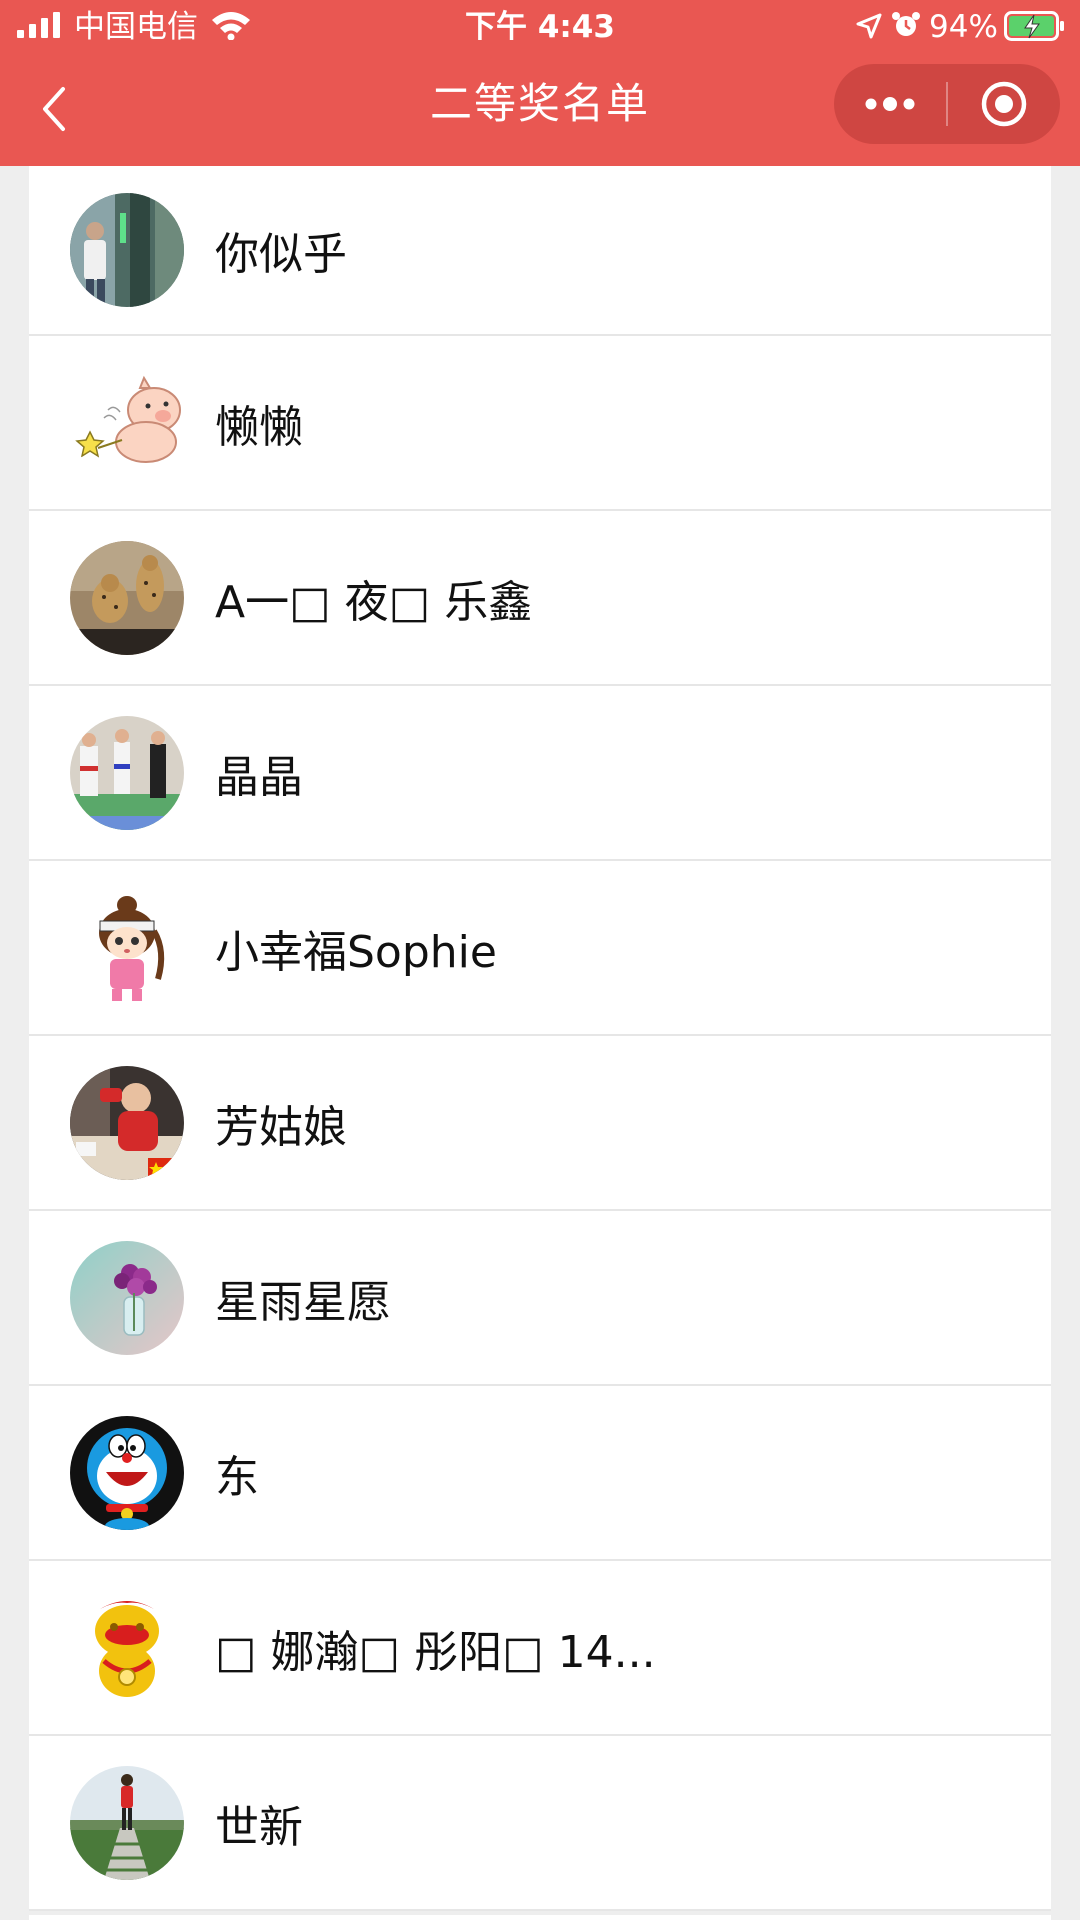 Image resolution: width=1080 pixels, height=1920 pixels. I want to click on winner-name: 星雨星愿, so click(303, 1302).